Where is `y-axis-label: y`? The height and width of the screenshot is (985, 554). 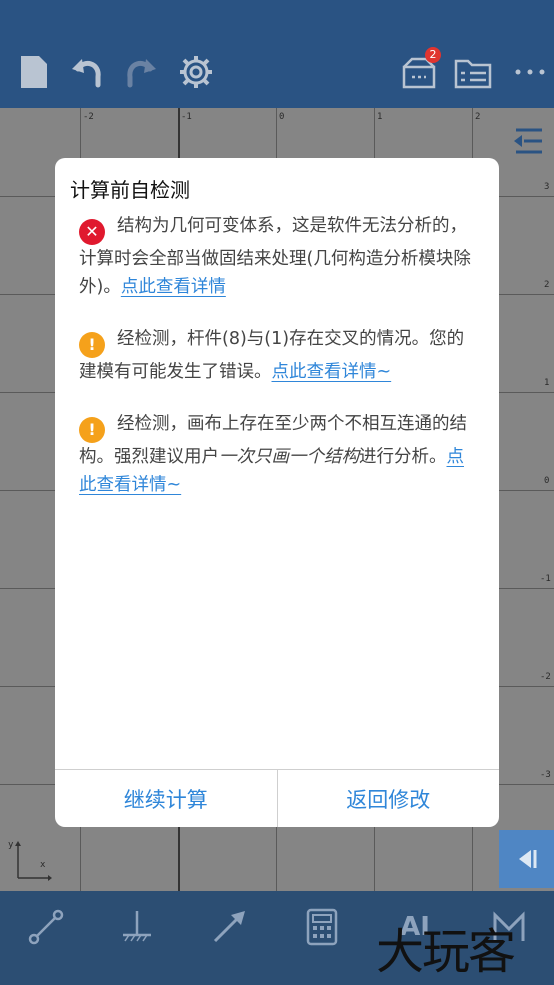 y-axis-label: y is located at coordinates (11, 845).